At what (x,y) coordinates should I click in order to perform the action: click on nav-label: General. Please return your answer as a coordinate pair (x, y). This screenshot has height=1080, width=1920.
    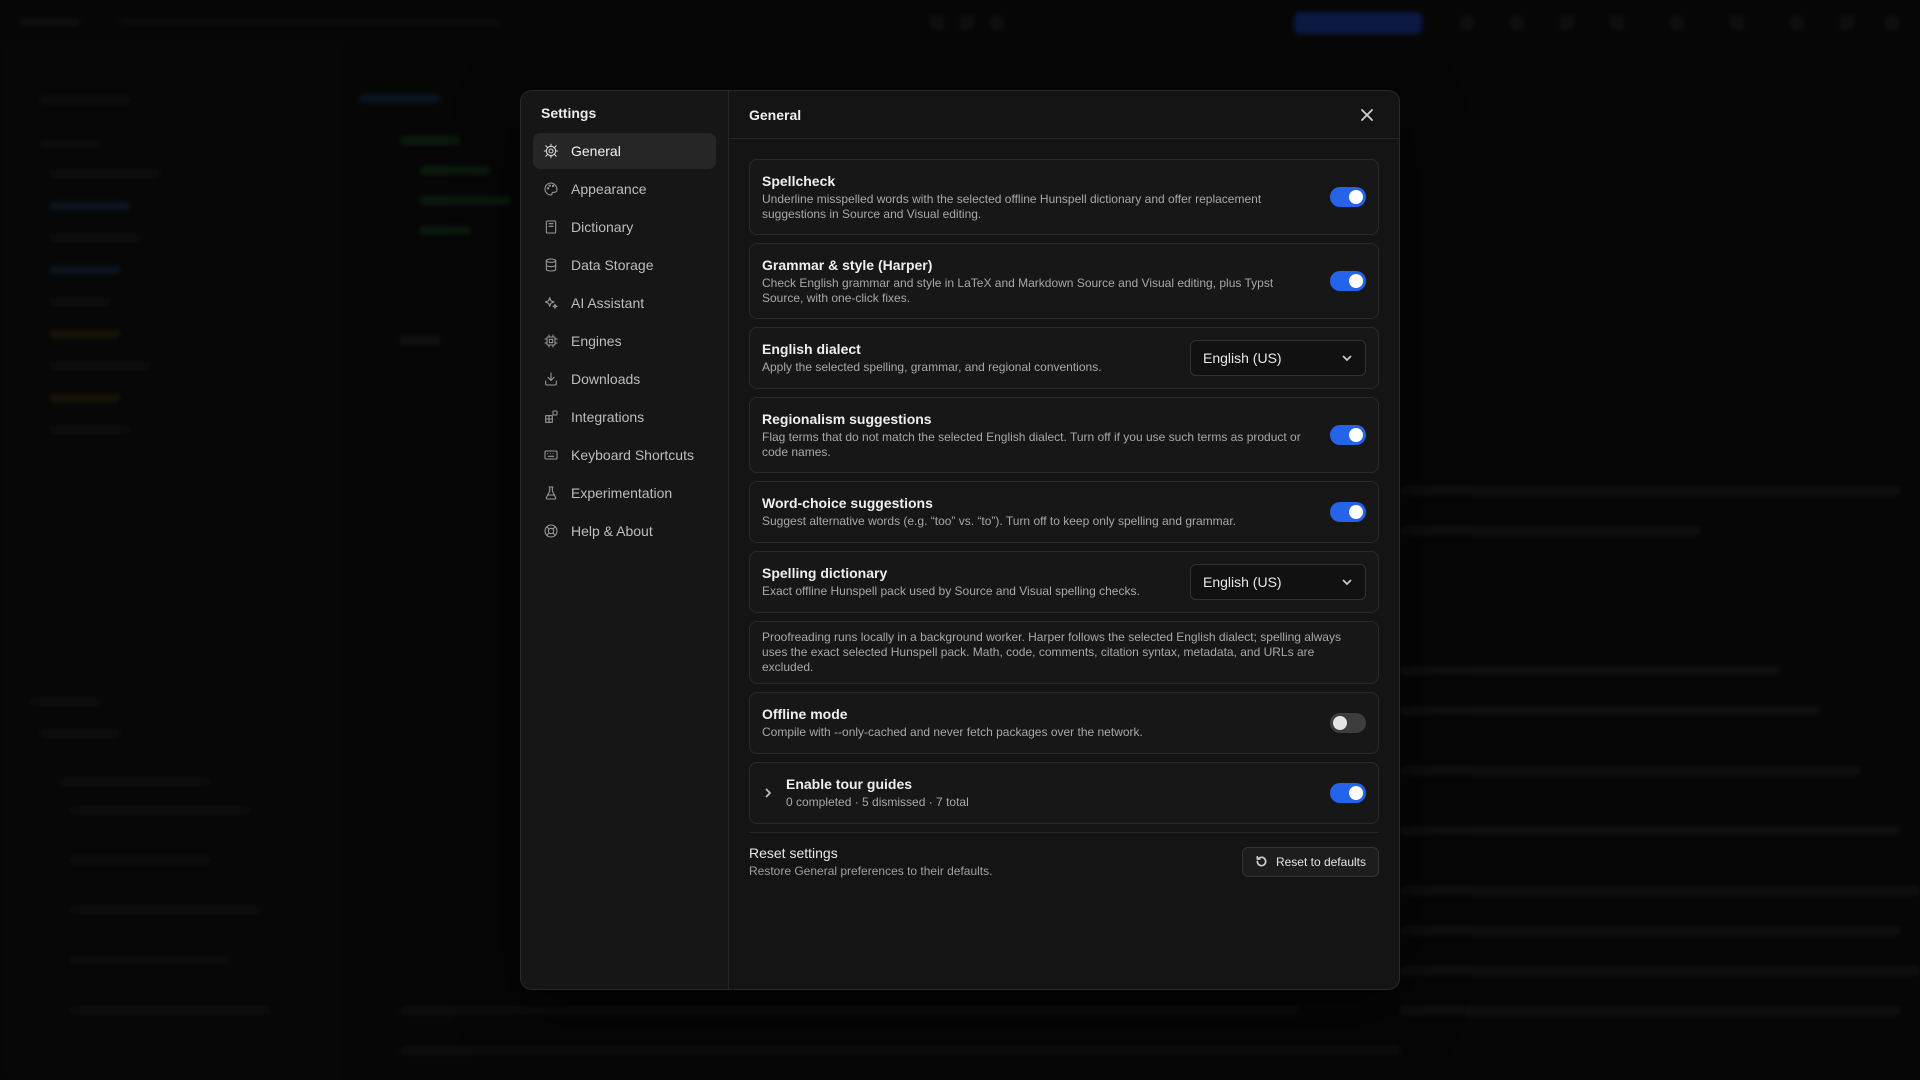
    Looking at the image, I should click on (596, 151).